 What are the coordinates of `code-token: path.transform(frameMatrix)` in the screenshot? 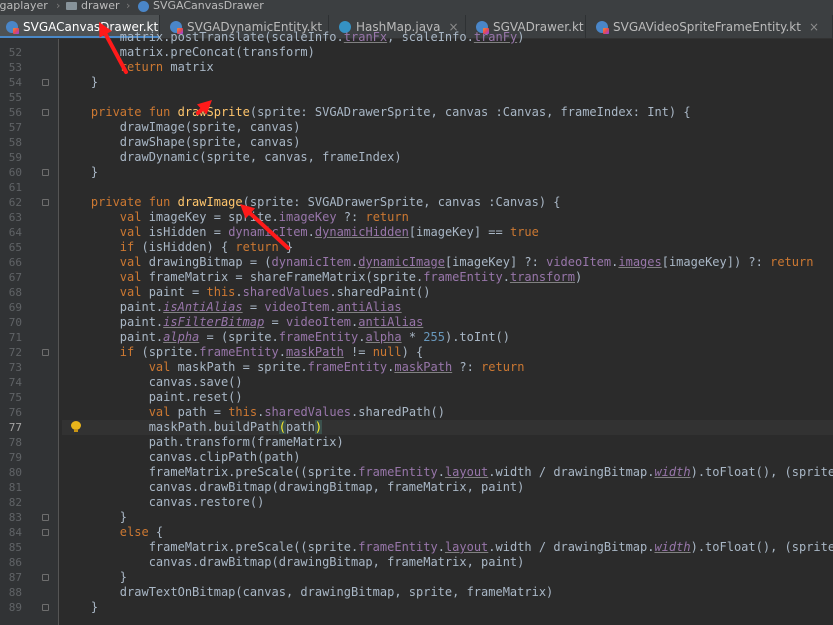 It's located at (203, 442).